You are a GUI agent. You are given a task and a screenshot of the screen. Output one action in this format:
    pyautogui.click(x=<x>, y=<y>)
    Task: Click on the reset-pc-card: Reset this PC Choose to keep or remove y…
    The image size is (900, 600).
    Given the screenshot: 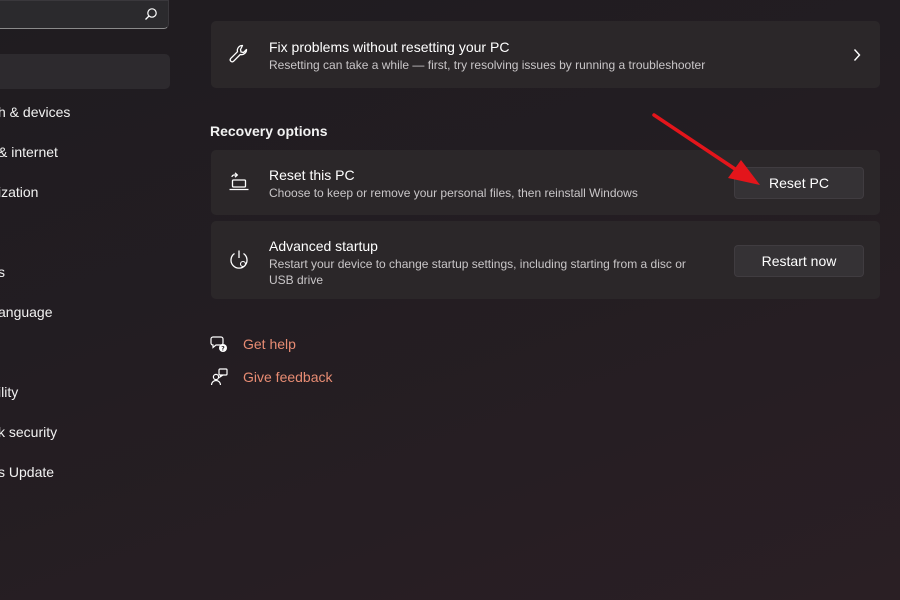 What is the action you would take?
    pyautogui.click(x=545, y=182)
    